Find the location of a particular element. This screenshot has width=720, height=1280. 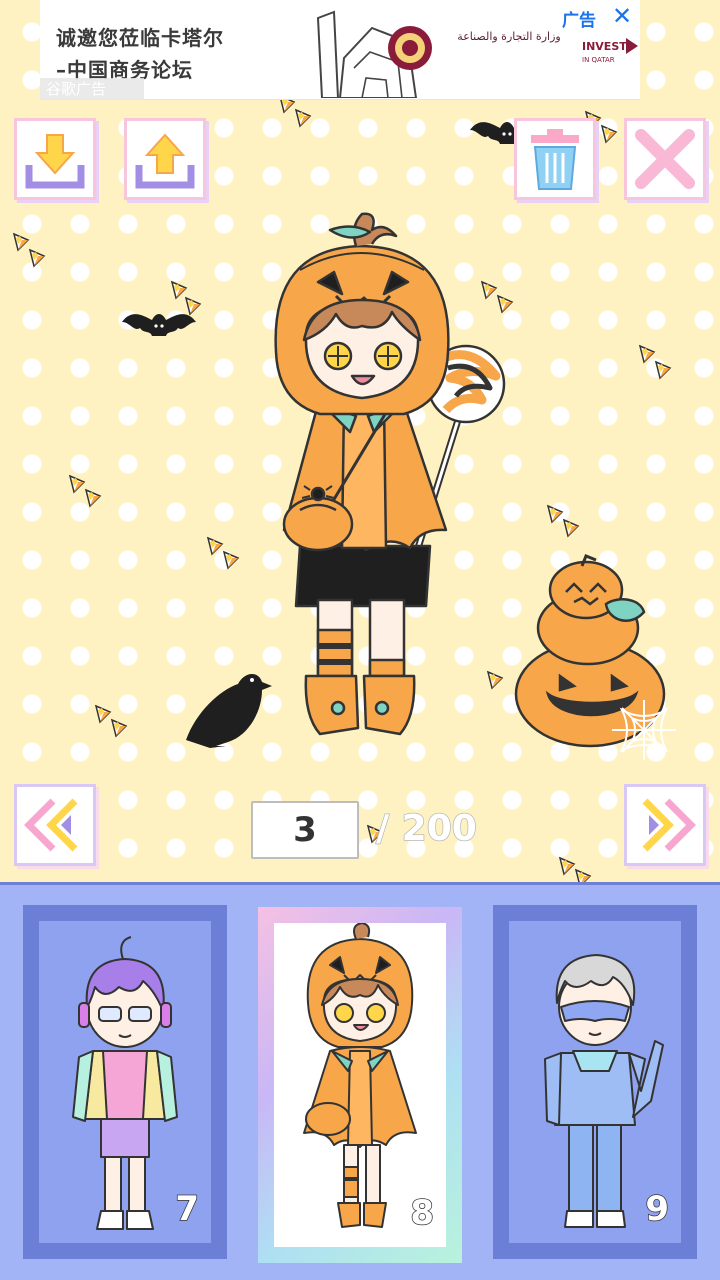

ministry-text: وزارة التجارة والصناعة is located at coordinates (509, 36).